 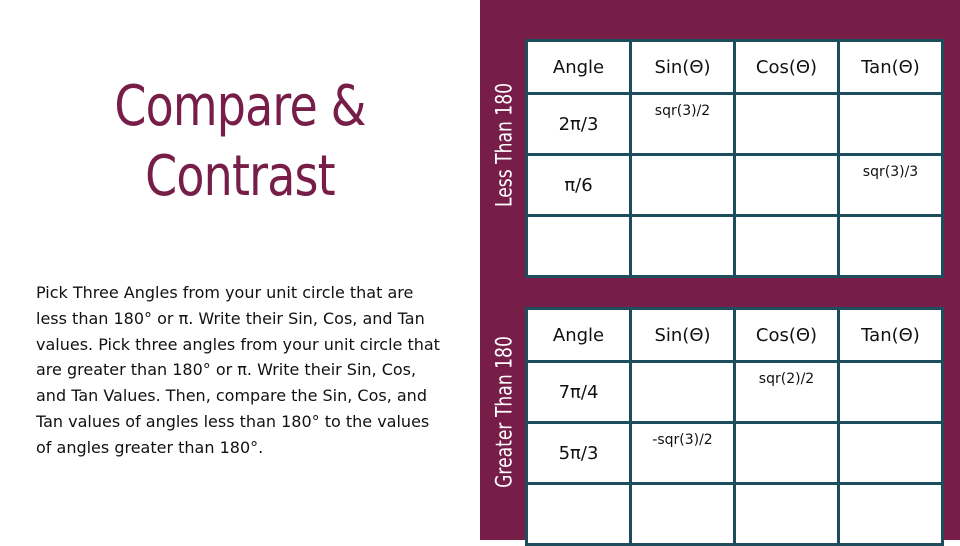 I want to click on table-row: 2π/3 sqr(3)/2, so click(x=734, y=124).